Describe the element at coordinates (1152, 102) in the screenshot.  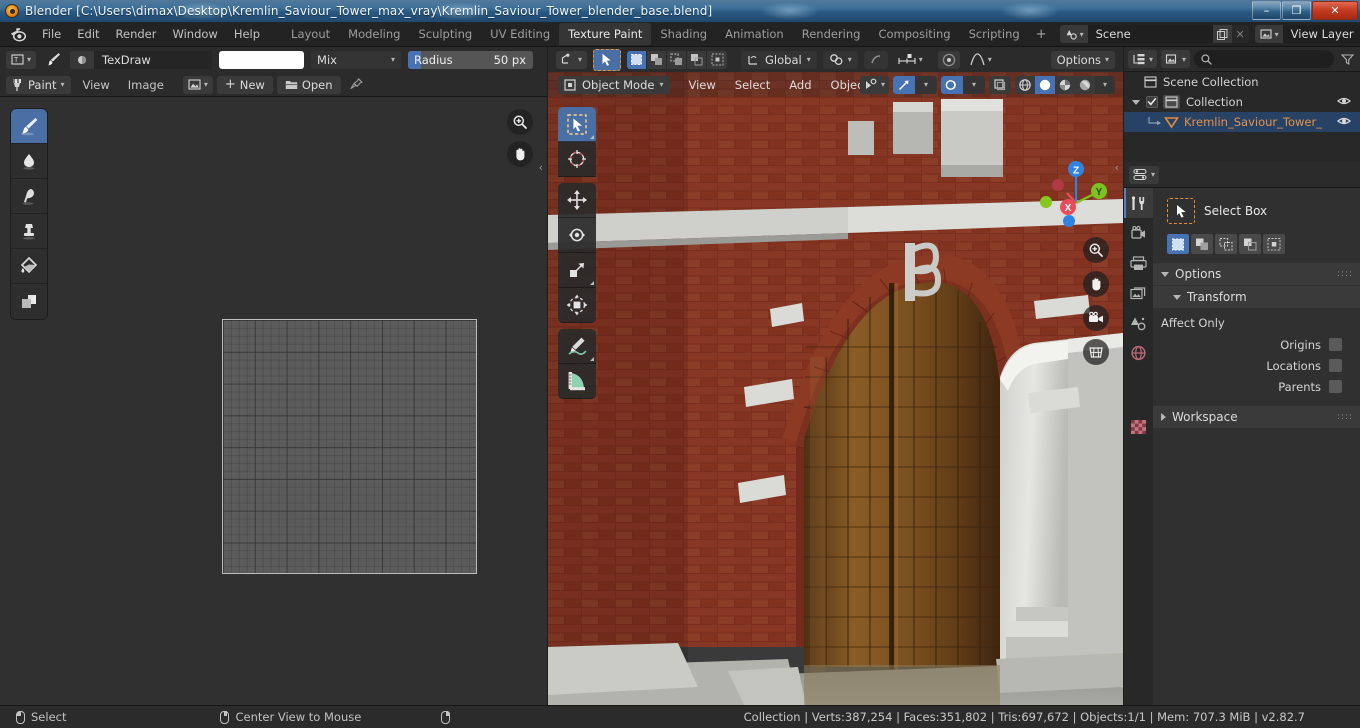
I see `collection-checkbox` at that location.